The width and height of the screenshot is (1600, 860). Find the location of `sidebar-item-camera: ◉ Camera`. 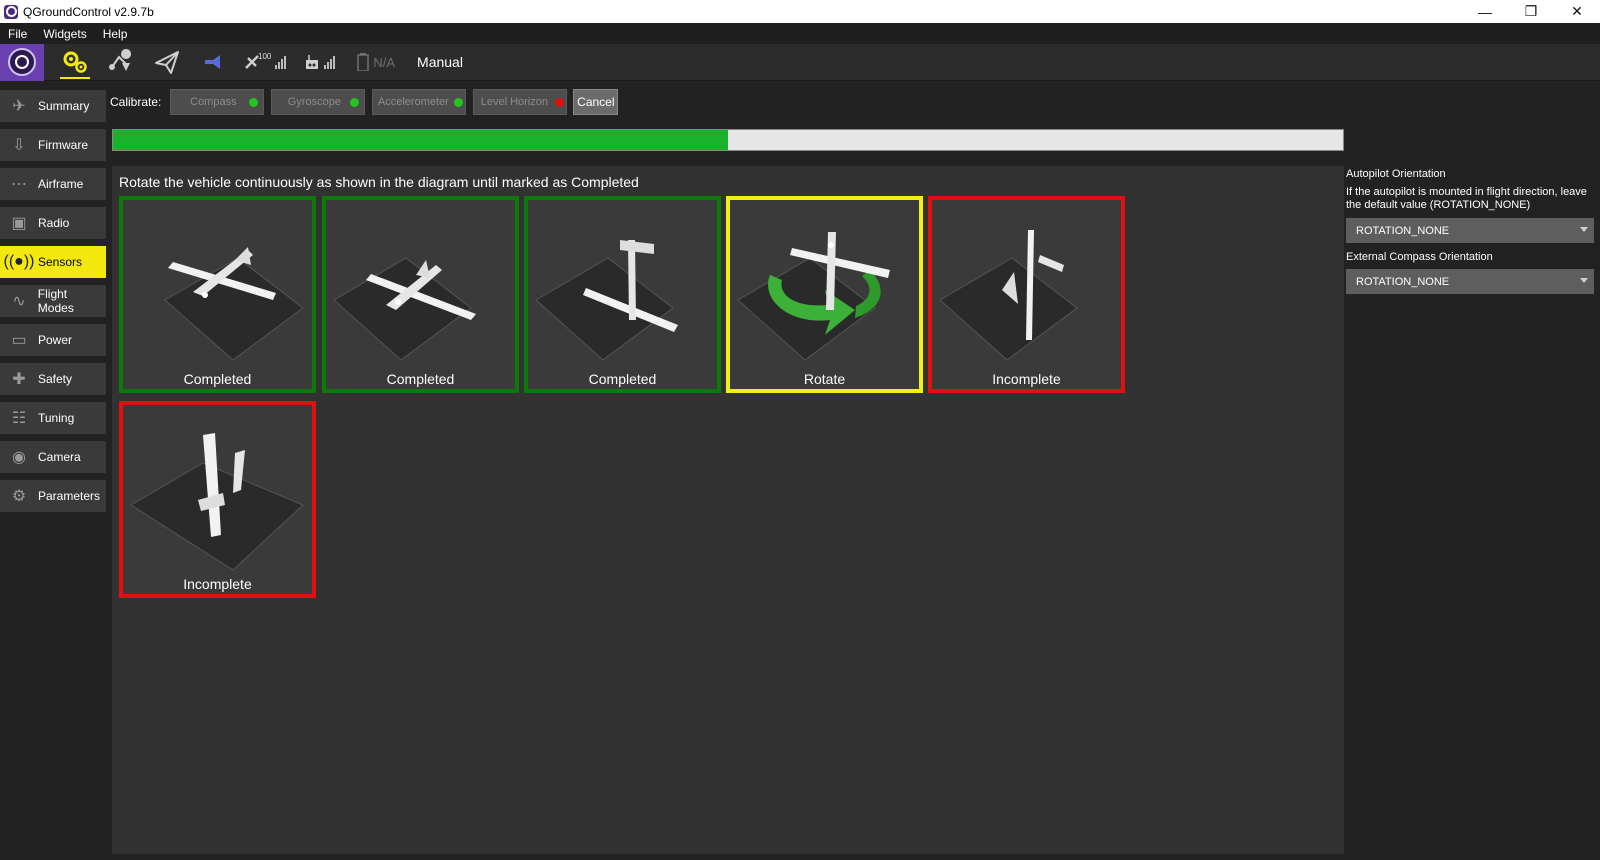

sidebar-item-camera: ◉ Camera is located at coordinates (53, 457).